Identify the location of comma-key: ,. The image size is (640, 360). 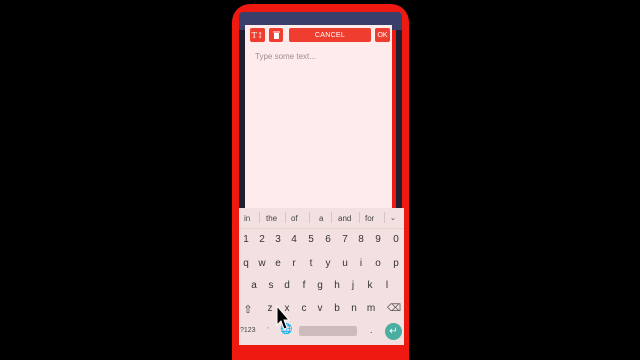
(268, 327).